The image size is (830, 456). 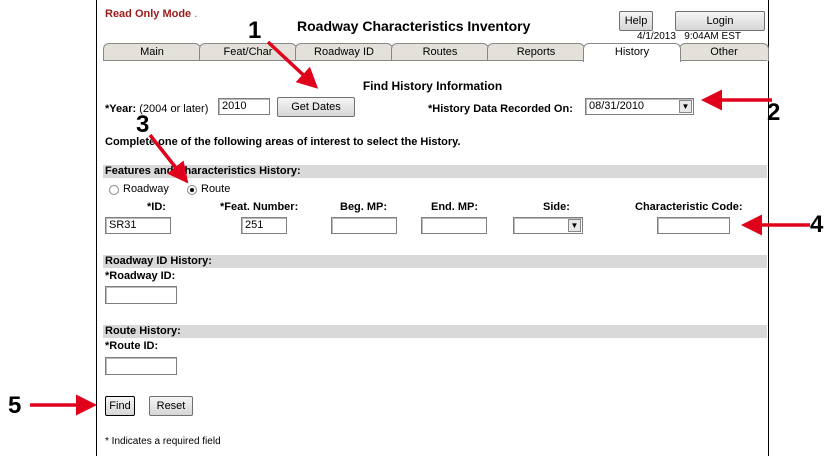 What do you see at coordinates (244, 106) in the screenshot?
I see `year-input: 2010` at bounding box center [244, 106].